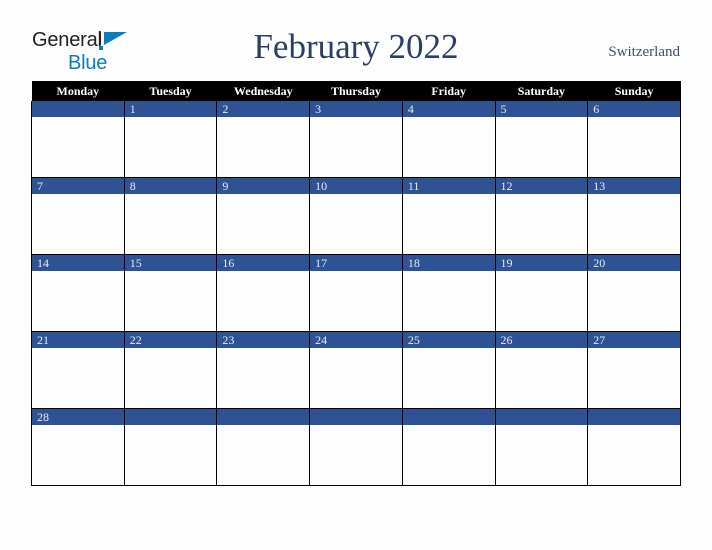  I want to click on calendar-day-cell: 16, so click(263, 293).